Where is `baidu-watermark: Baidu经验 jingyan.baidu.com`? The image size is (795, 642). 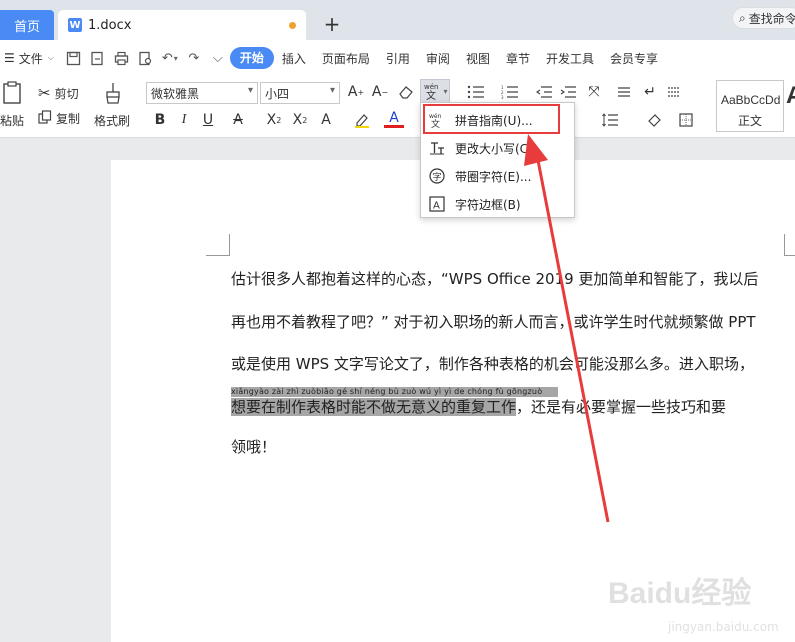
baidu-watermark: Baidu经验 jingyan.baidu.com is located at coordinates (698, 603).